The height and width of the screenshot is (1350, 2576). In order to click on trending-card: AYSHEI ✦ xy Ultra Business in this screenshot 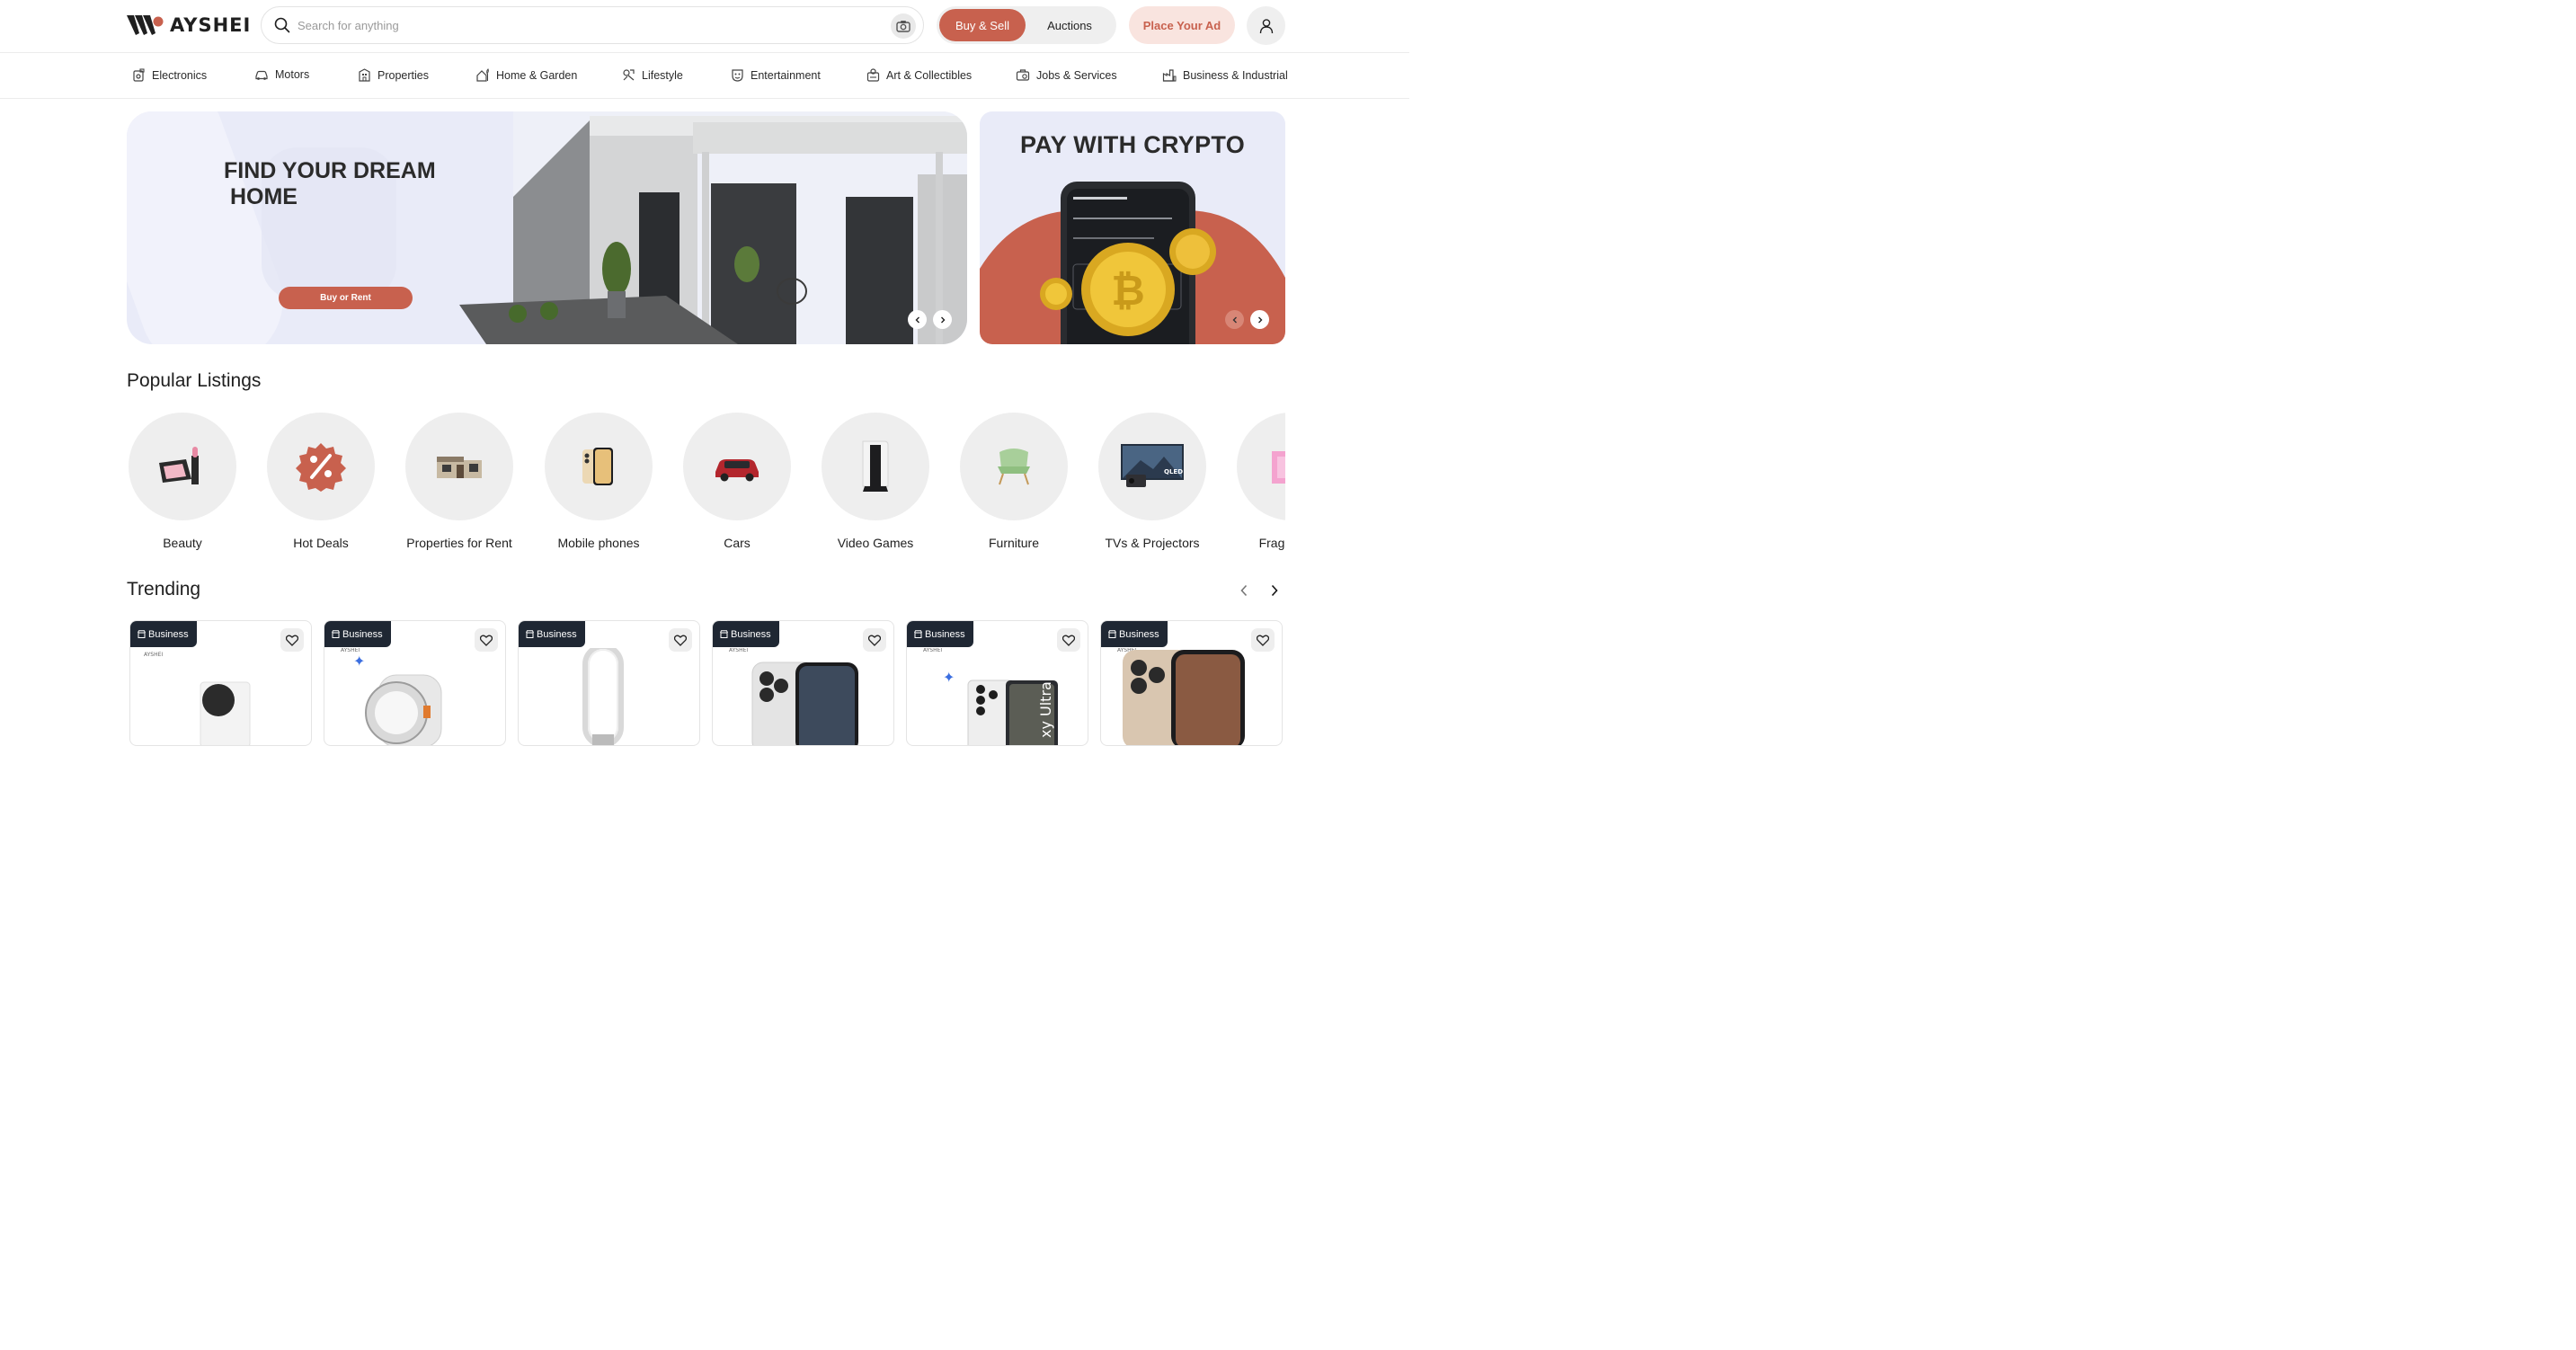, I will do `click(997, 683)`.